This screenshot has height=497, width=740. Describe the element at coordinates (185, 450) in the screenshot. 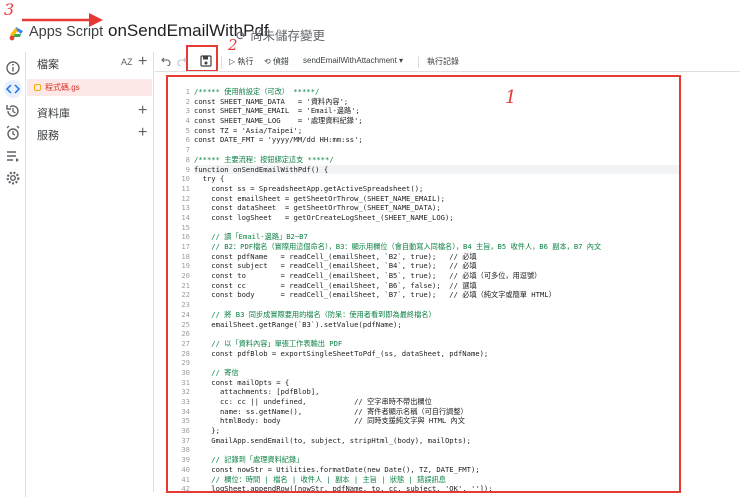

I see `line-number: 38` at that location.